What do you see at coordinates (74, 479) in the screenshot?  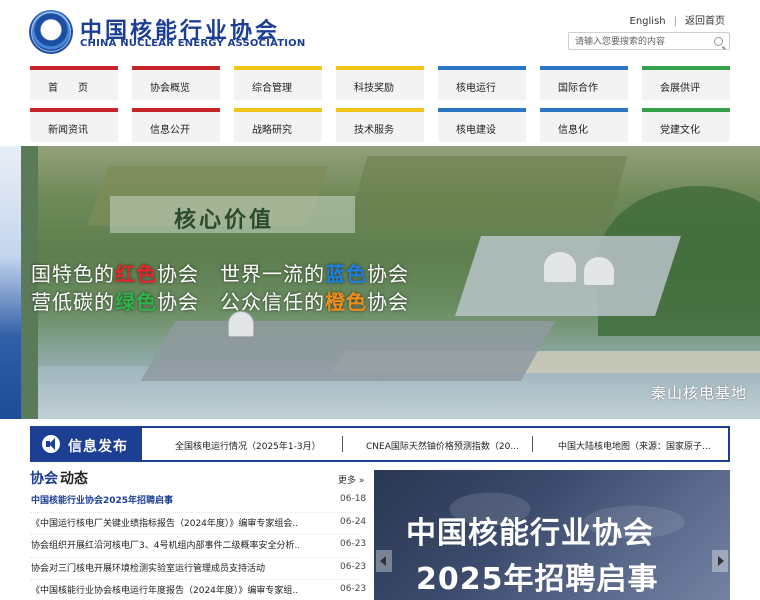 I see `news-title: 动态` at bounding box center [74, 479].